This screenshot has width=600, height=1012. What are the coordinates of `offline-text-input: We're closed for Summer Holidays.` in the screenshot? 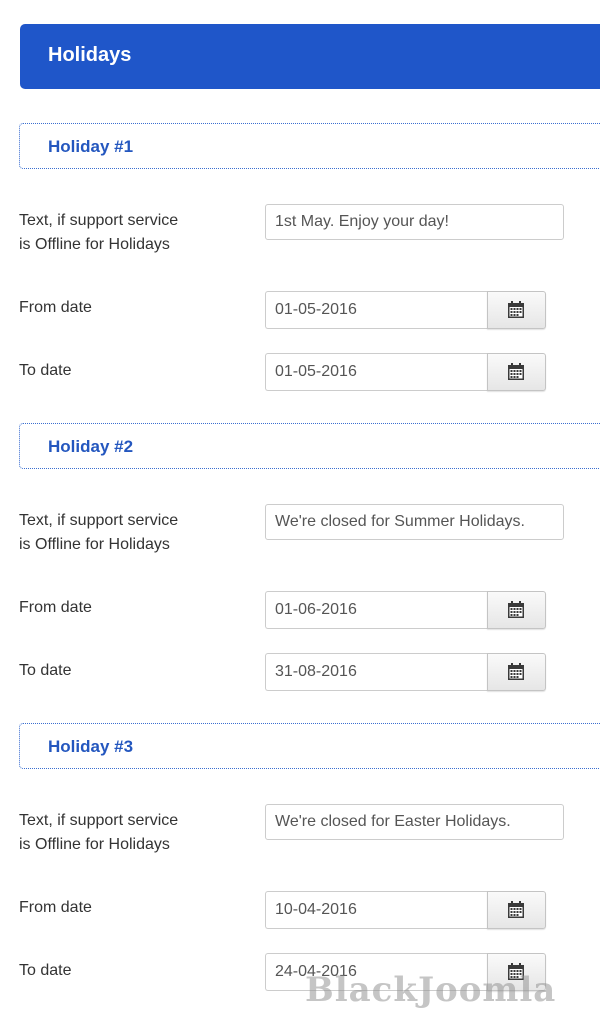 It's located at (414, 522).